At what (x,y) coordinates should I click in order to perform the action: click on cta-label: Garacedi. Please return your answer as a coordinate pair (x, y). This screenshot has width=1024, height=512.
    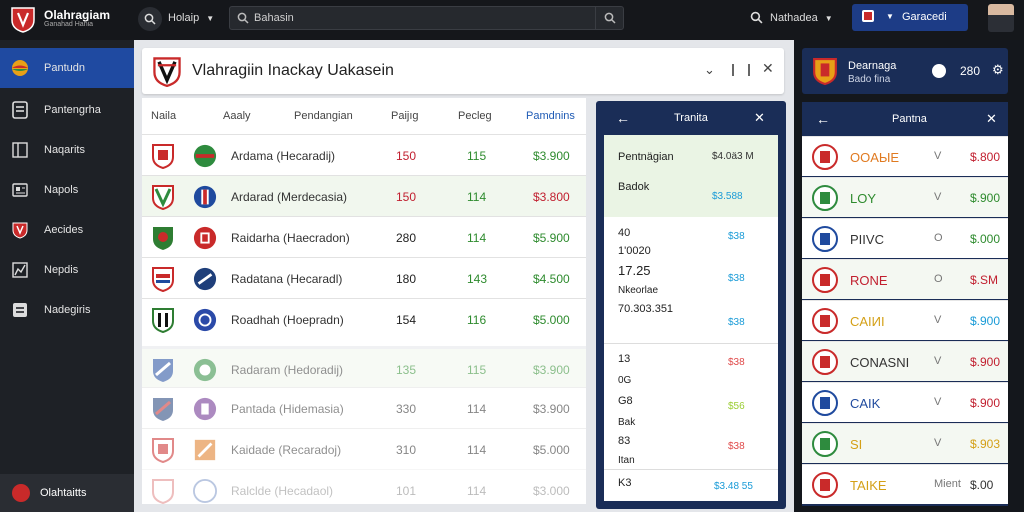
    Looking at the image, I should click on (924, 17).